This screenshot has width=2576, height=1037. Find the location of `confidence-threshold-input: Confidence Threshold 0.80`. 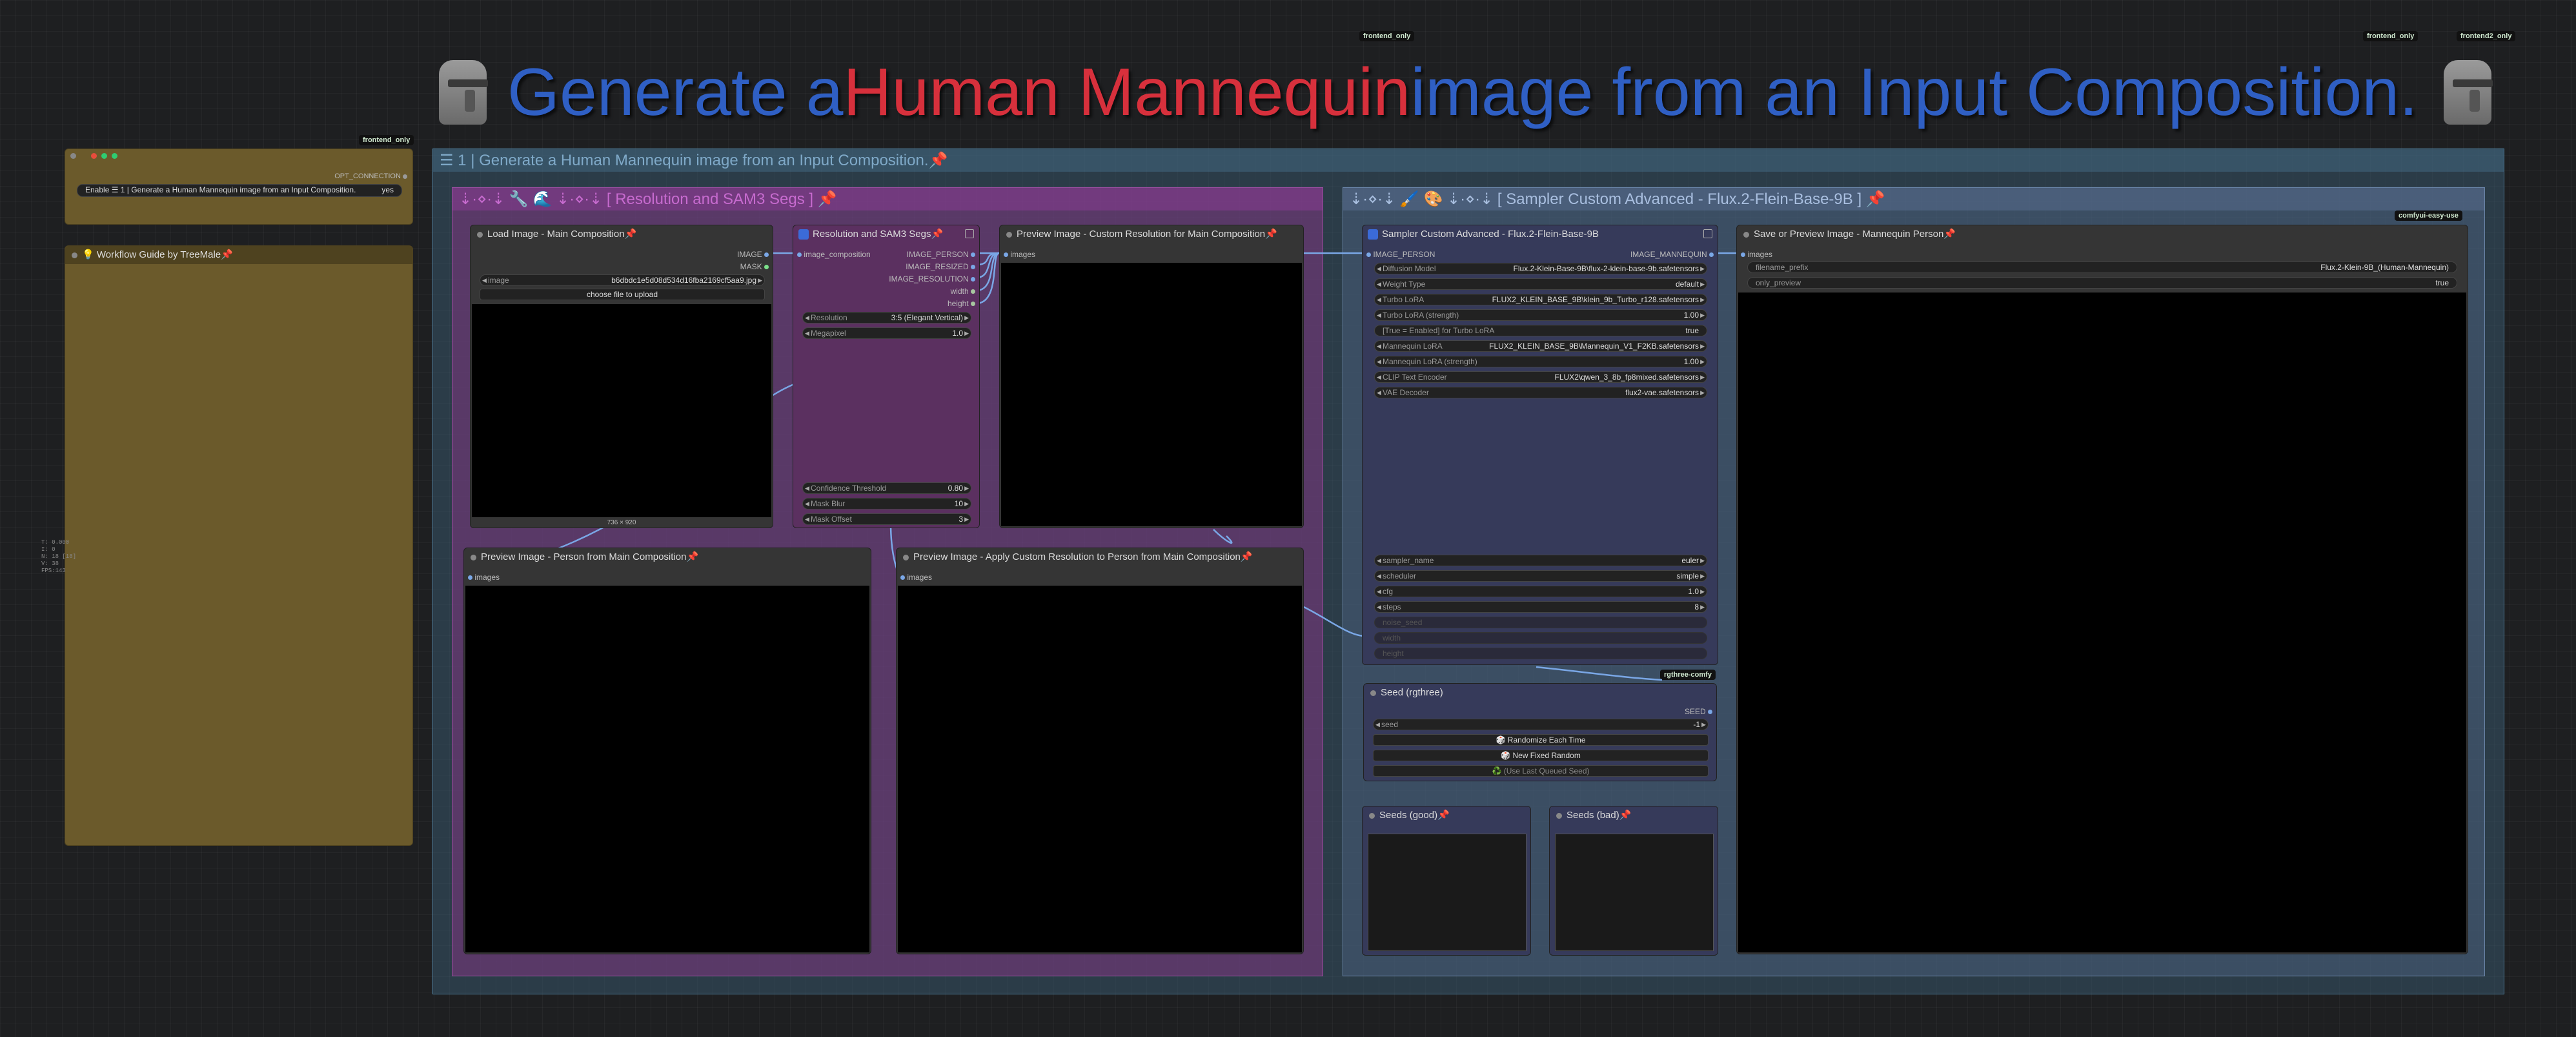

confidence-threshold-input: Confidence Threshold 0.80 is located at coordinates (886, 488).